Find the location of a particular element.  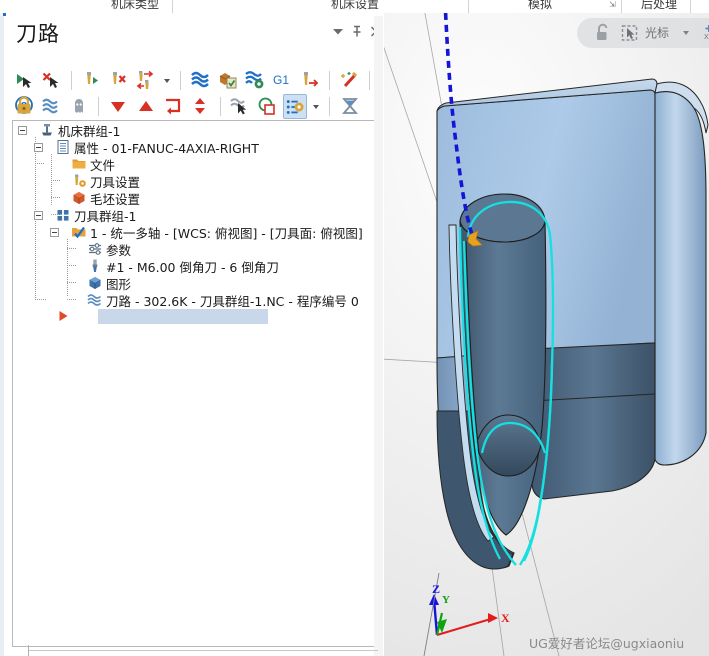

tree-item-machine-group: 机床群组-1 is located at coordinates (75, 130).